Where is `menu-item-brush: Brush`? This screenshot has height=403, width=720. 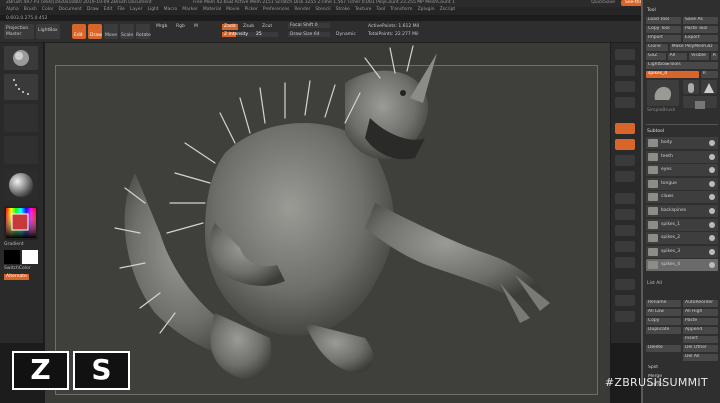 menu-item-brush: Brush is located at coordinates (30, 11).